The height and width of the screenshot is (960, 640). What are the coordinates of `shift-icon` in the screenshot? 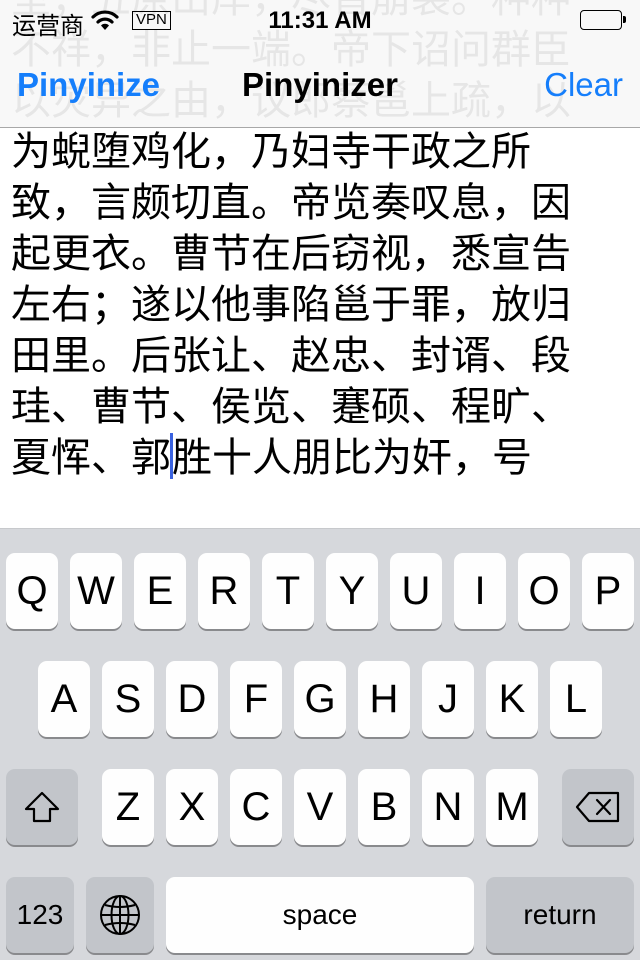 It's located at (42, 807).